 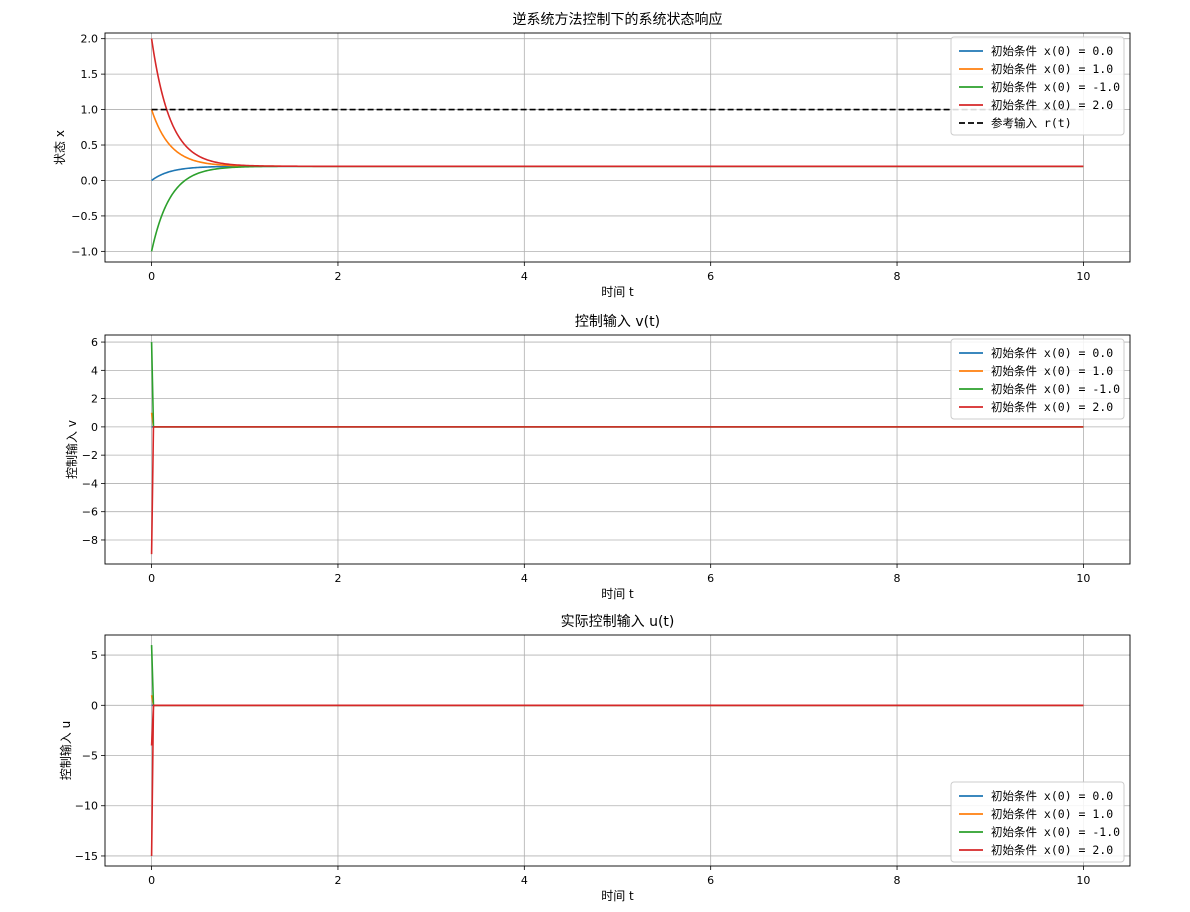 I want to click on y-tick-label: −4, so click(x=90, y=483).